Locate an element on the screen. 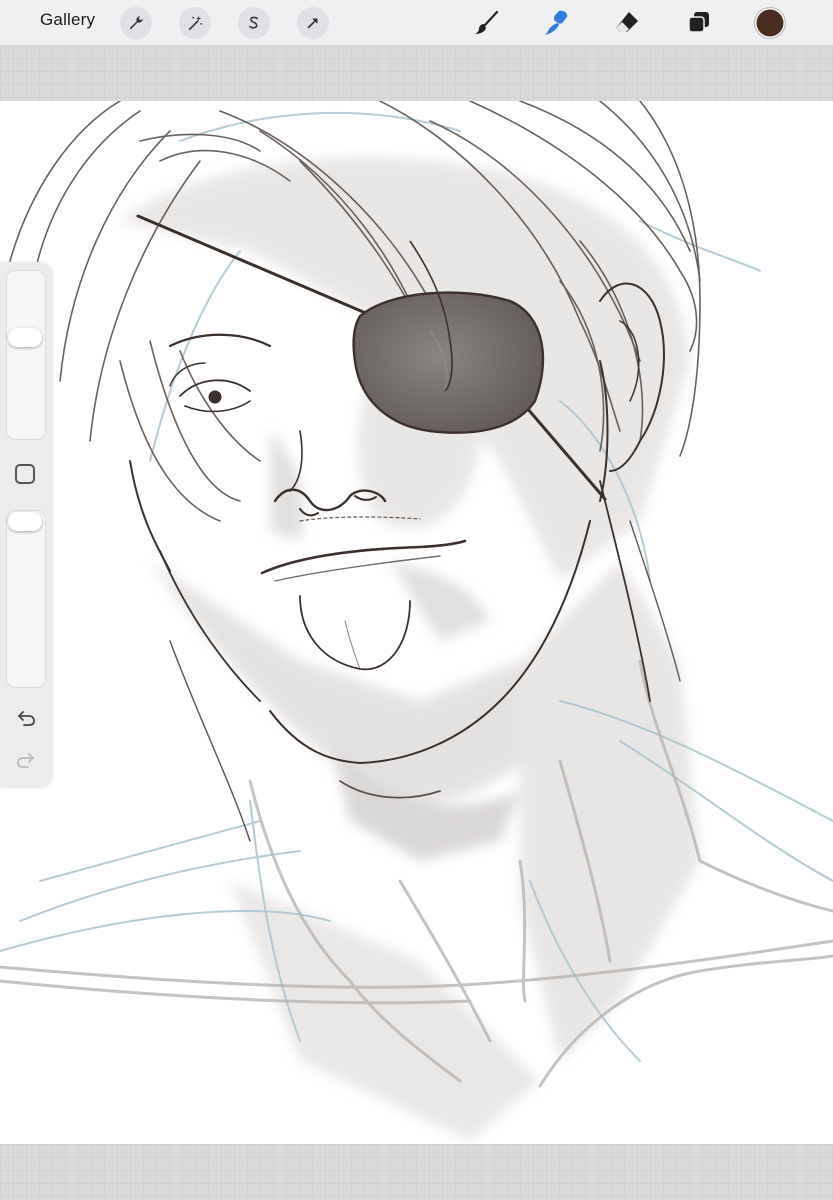 Image resolution: width=833 pixels, height=1200 pixels. left-sidebar is located at coordinates (26, 524).